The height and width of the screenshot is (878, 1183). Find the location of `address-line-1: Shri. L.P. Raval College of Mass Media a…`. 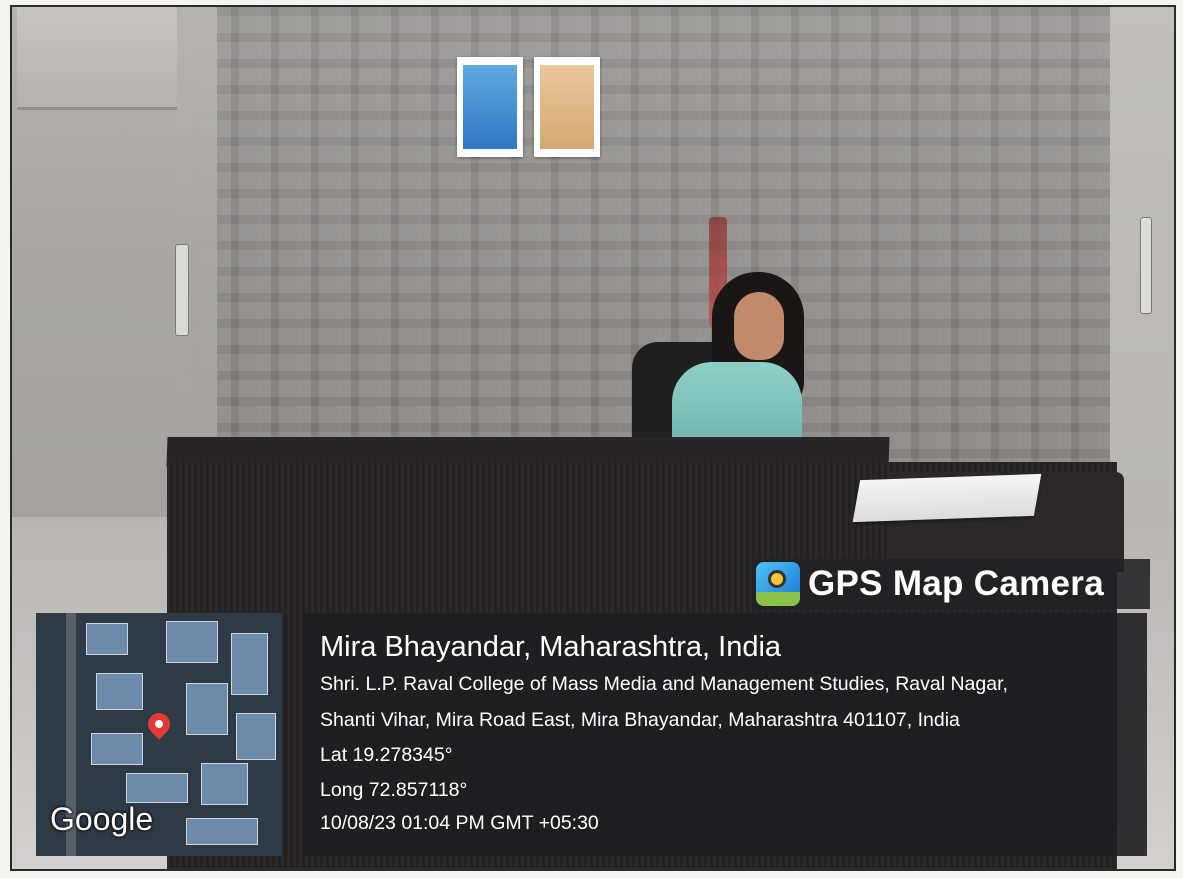

address-line-1: Shri. L.P. Raval College of Mass Media a… is located at coordinates (664, 684).